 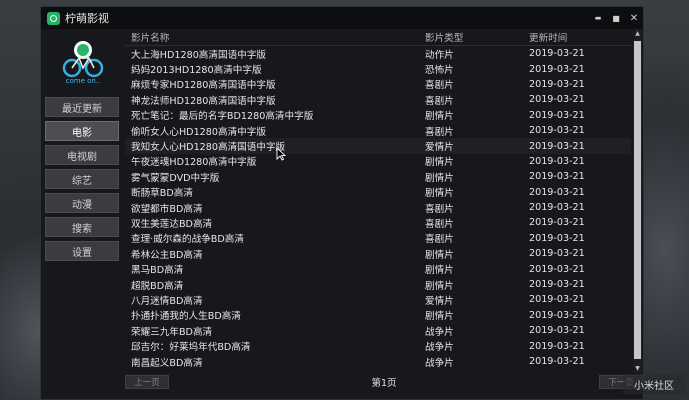 I want to click on table-row: 南昌起义BD高清 战争片 2019-03-21, so click(x=378, y=361).